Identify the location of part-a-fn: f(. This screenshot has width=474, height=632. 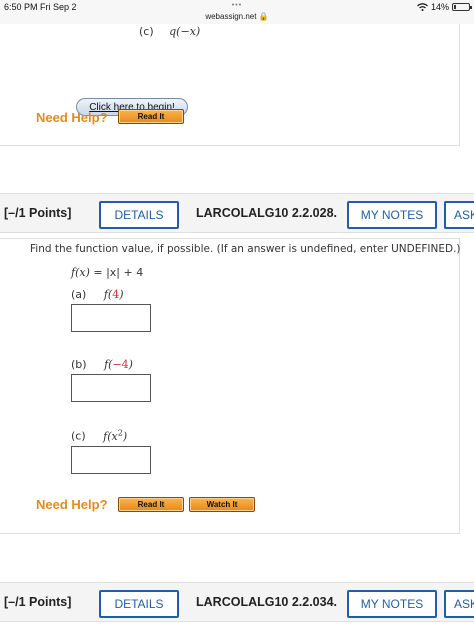
(108, 294).